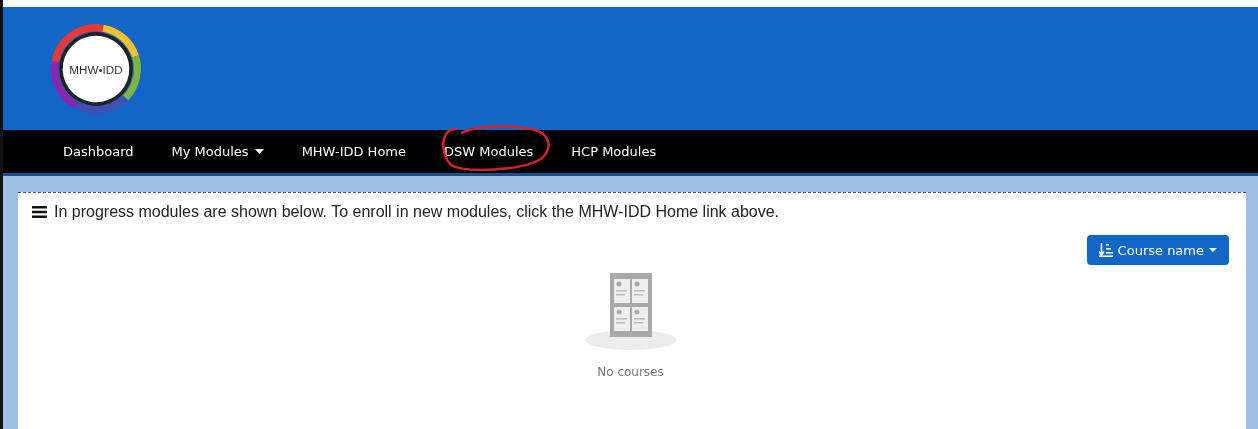 Image resolution: width=1258 pixels, height=429 pixels. Describe the element at coordinates (1157, 250) in the screenshot. I see `sort-button: Course name` at that location.